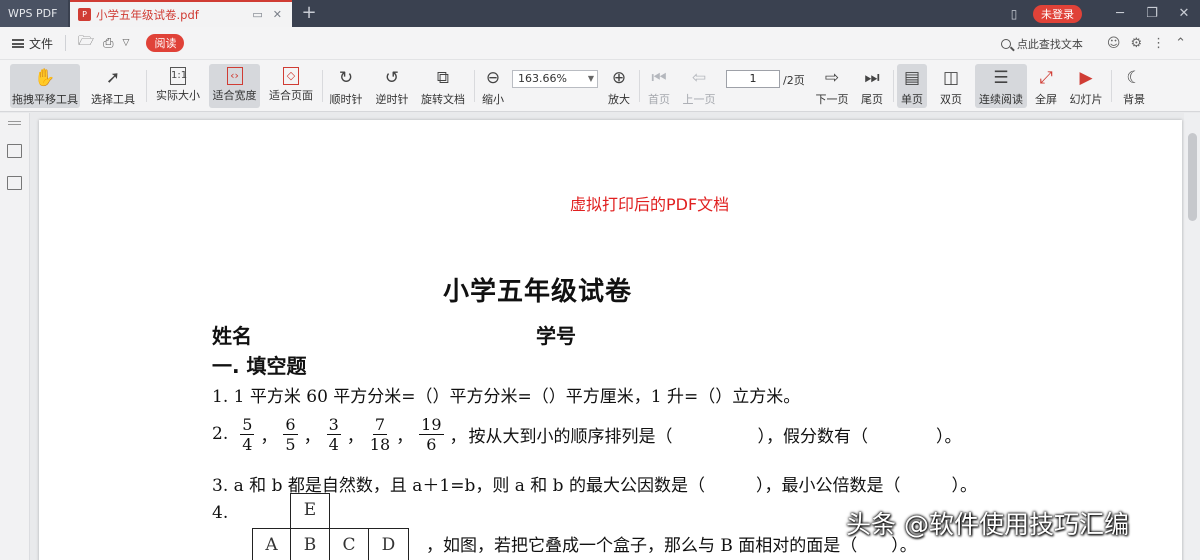  I want to click on thumbnail-image-icon, so click(14, 183).